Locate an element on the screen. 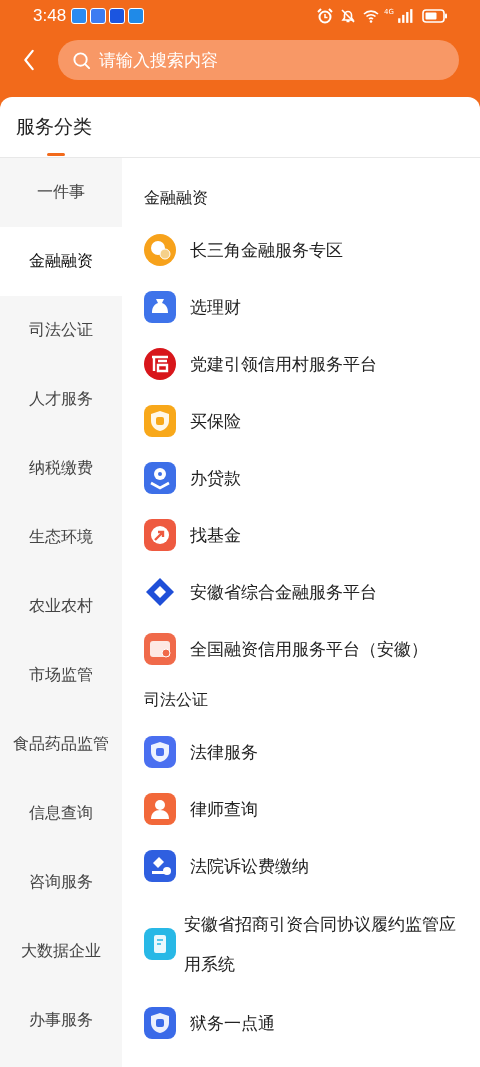 The image size is (480, 1067). battery-icon is located at coordinates (435, 16).